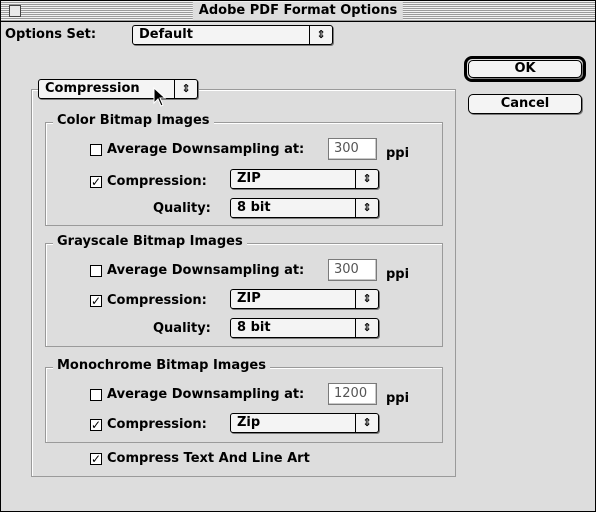  What do you see at coordinates (96, 395) in the screenshot?
I see `monochrome-downsample-checkbox` at bounding box center [96, 395].